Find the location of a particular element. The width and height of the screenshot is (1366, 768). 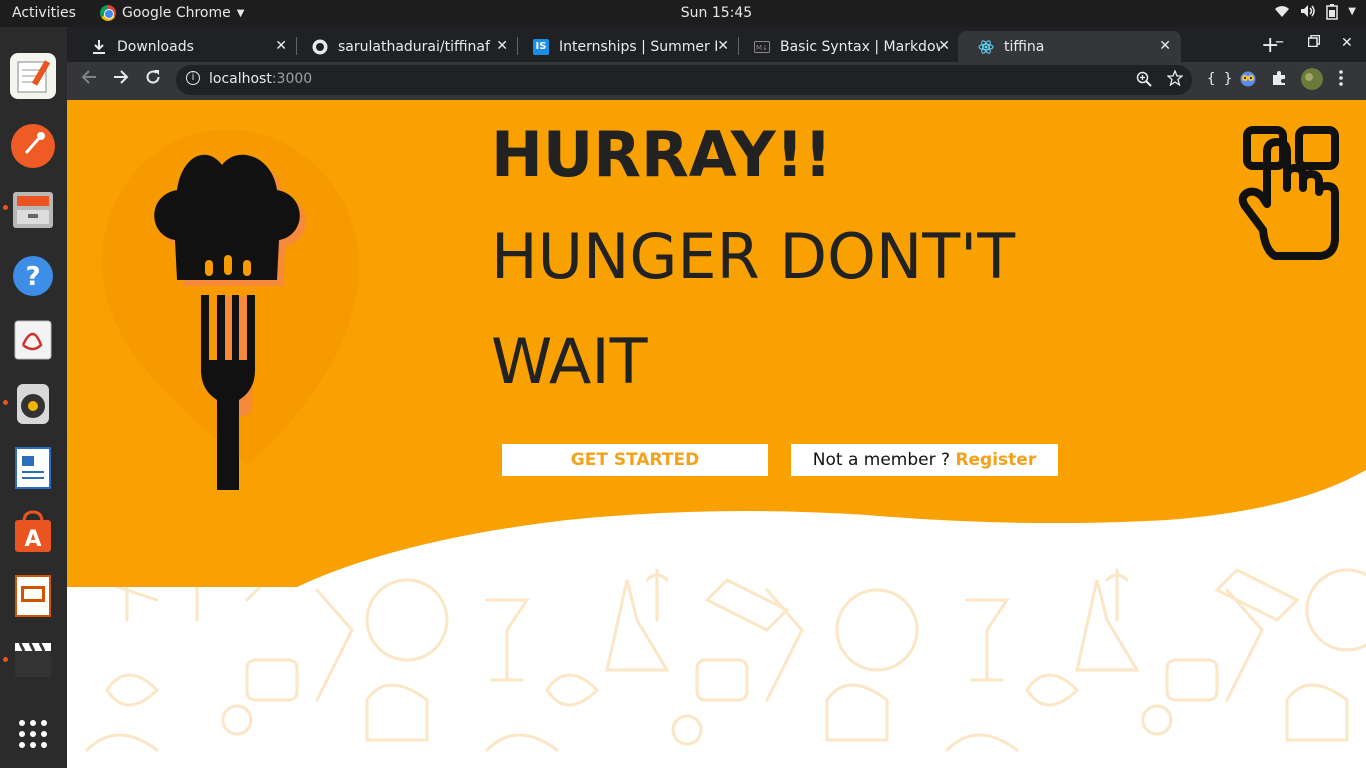

show-applications-icon is located at coordinates (33, 734).